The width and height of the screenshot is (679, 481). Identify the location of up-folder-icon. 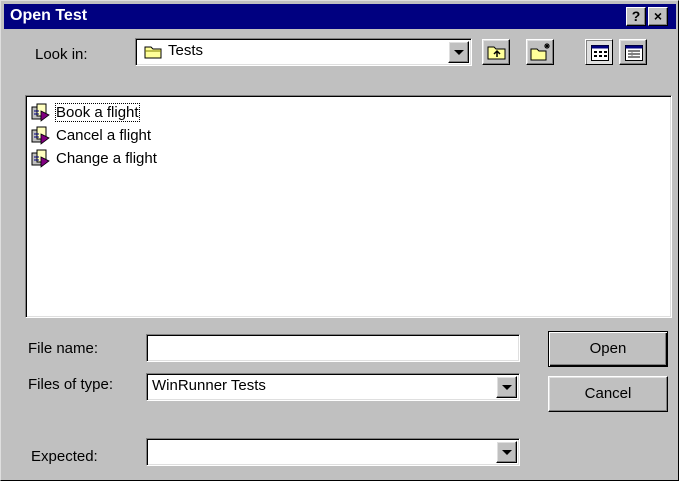
(497, 54).